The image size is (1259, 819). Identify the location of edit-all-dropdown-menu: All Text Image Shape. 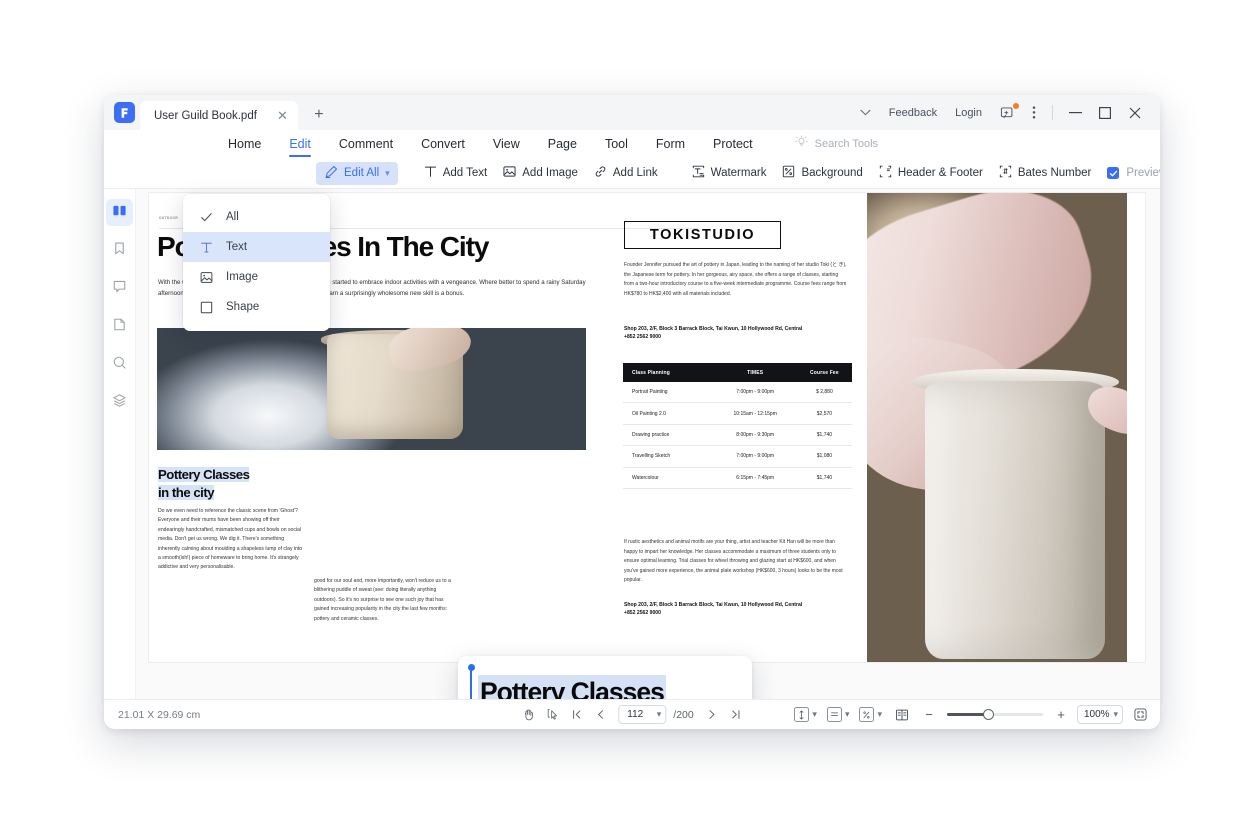
(256, 262).